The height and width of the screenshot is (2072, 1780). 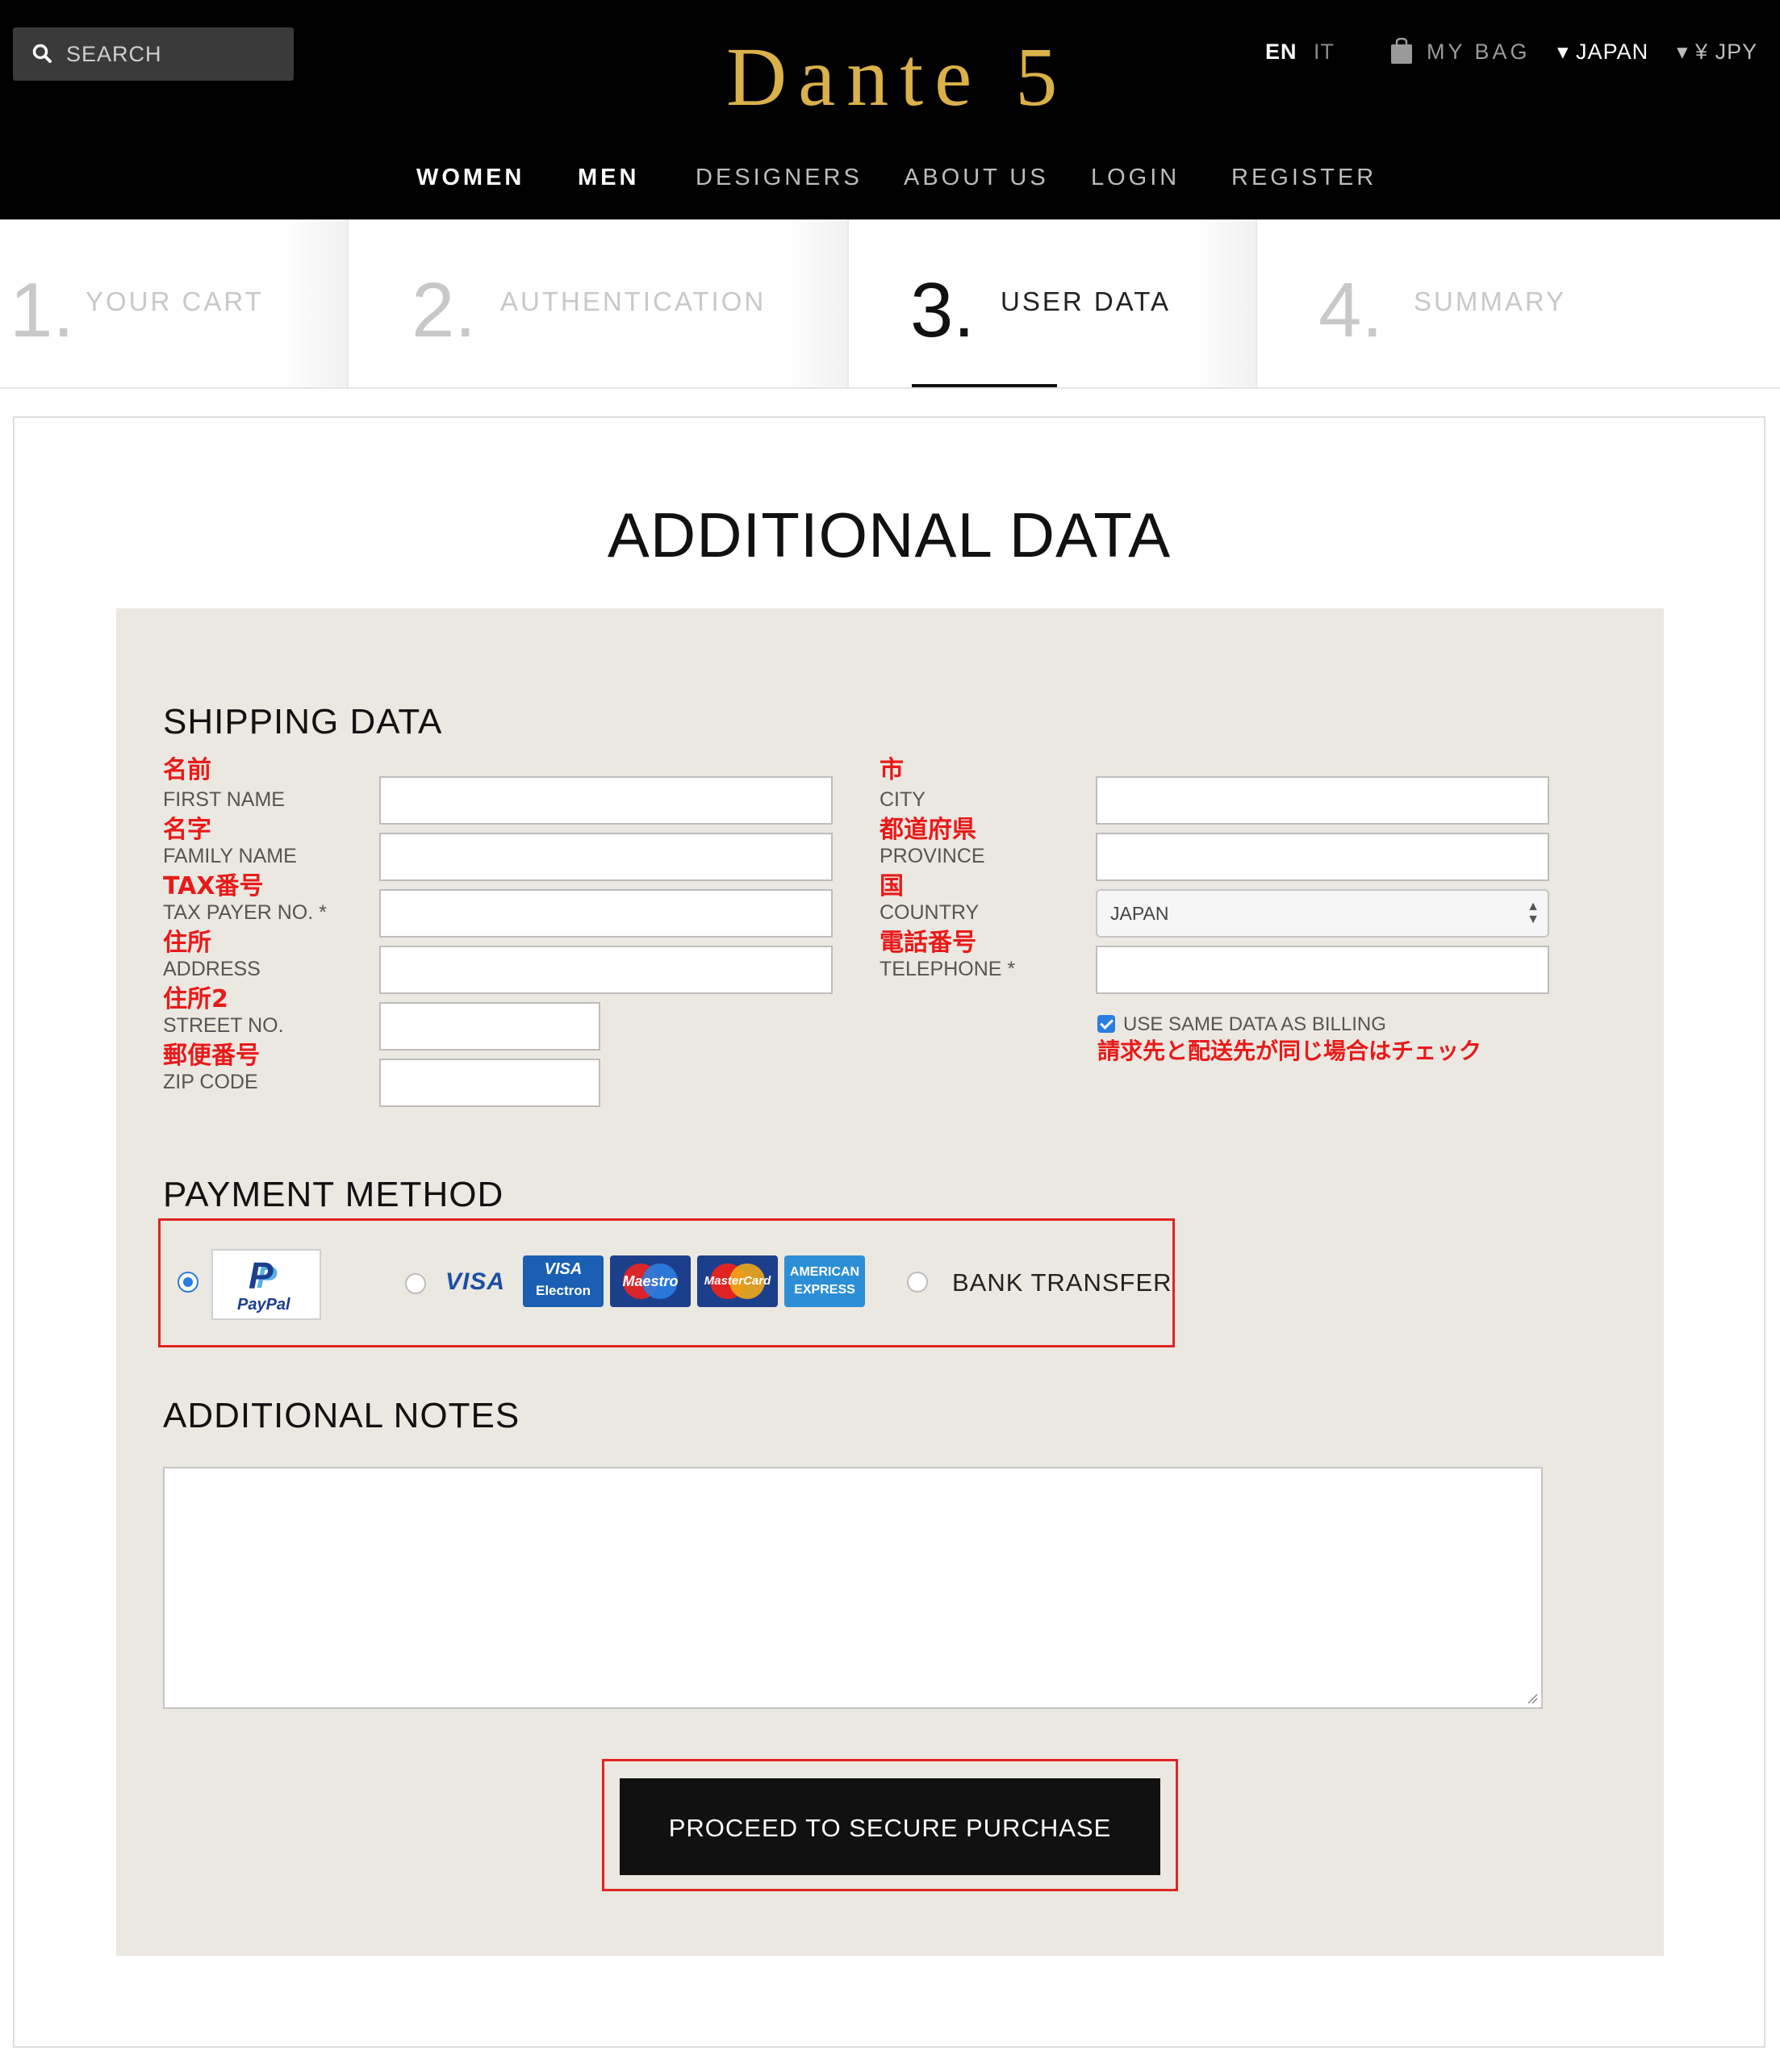 I want to click on same-billing-label: USE SAME DATA AS BILLING, so click(x=1254, y=1024).